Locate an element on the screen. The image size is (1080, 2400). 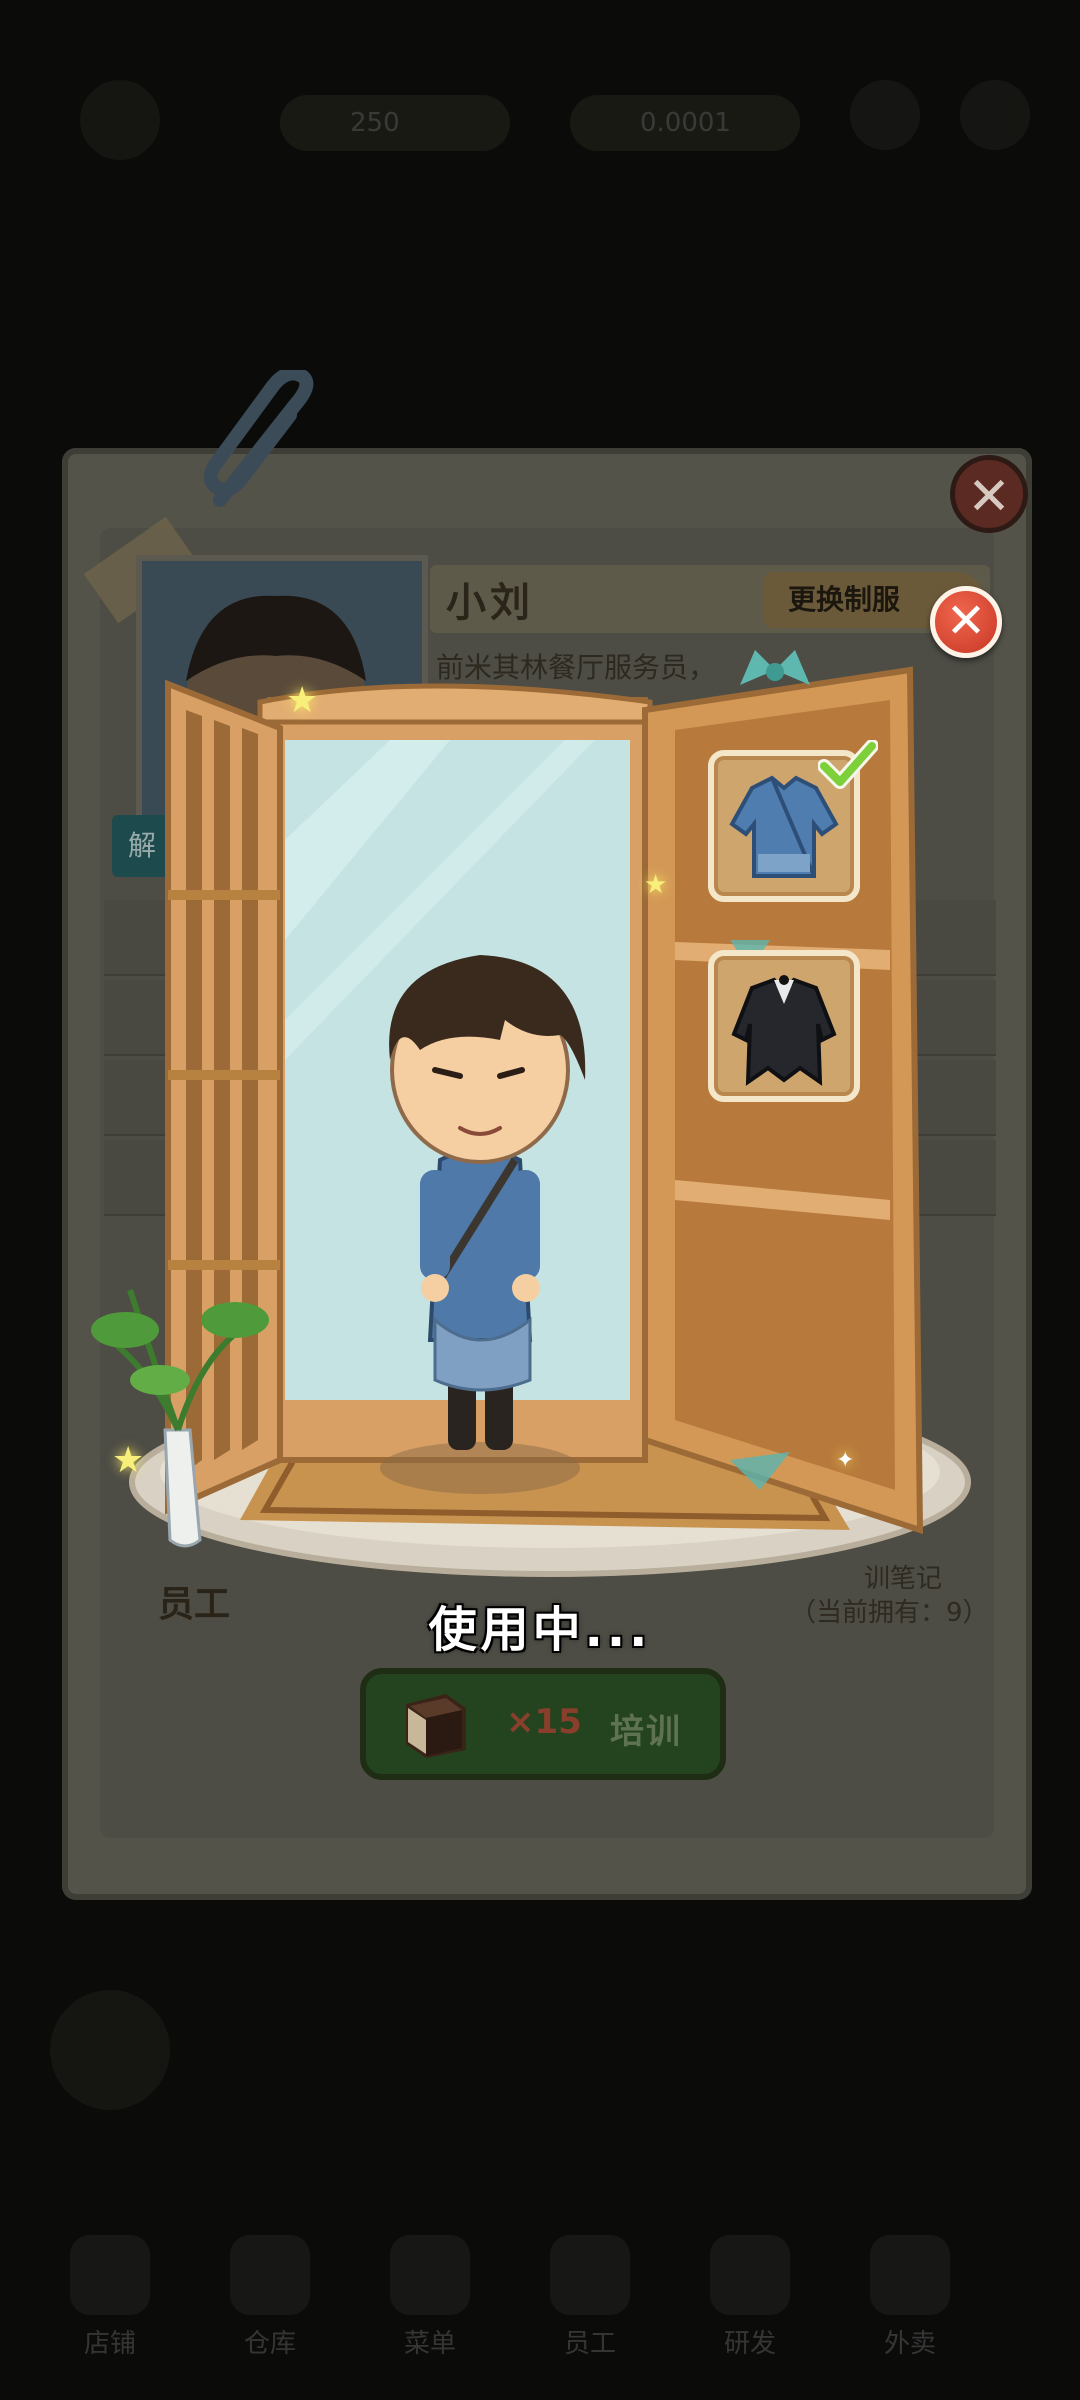
sparkle-icon: ✦ is located at coordinates (845, 1460).